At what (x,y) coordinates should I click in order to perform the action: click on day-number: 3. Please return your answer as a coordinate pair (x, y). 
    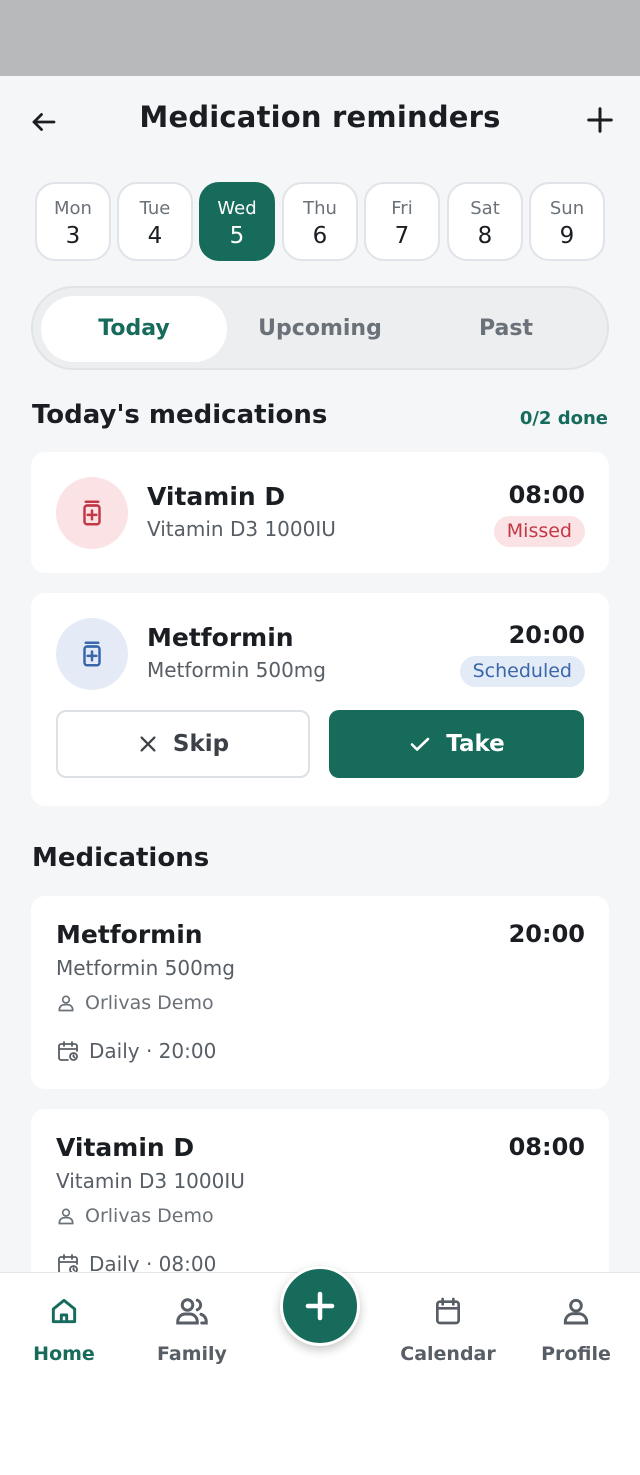
    Looking at the image, I should click on (73, 236).